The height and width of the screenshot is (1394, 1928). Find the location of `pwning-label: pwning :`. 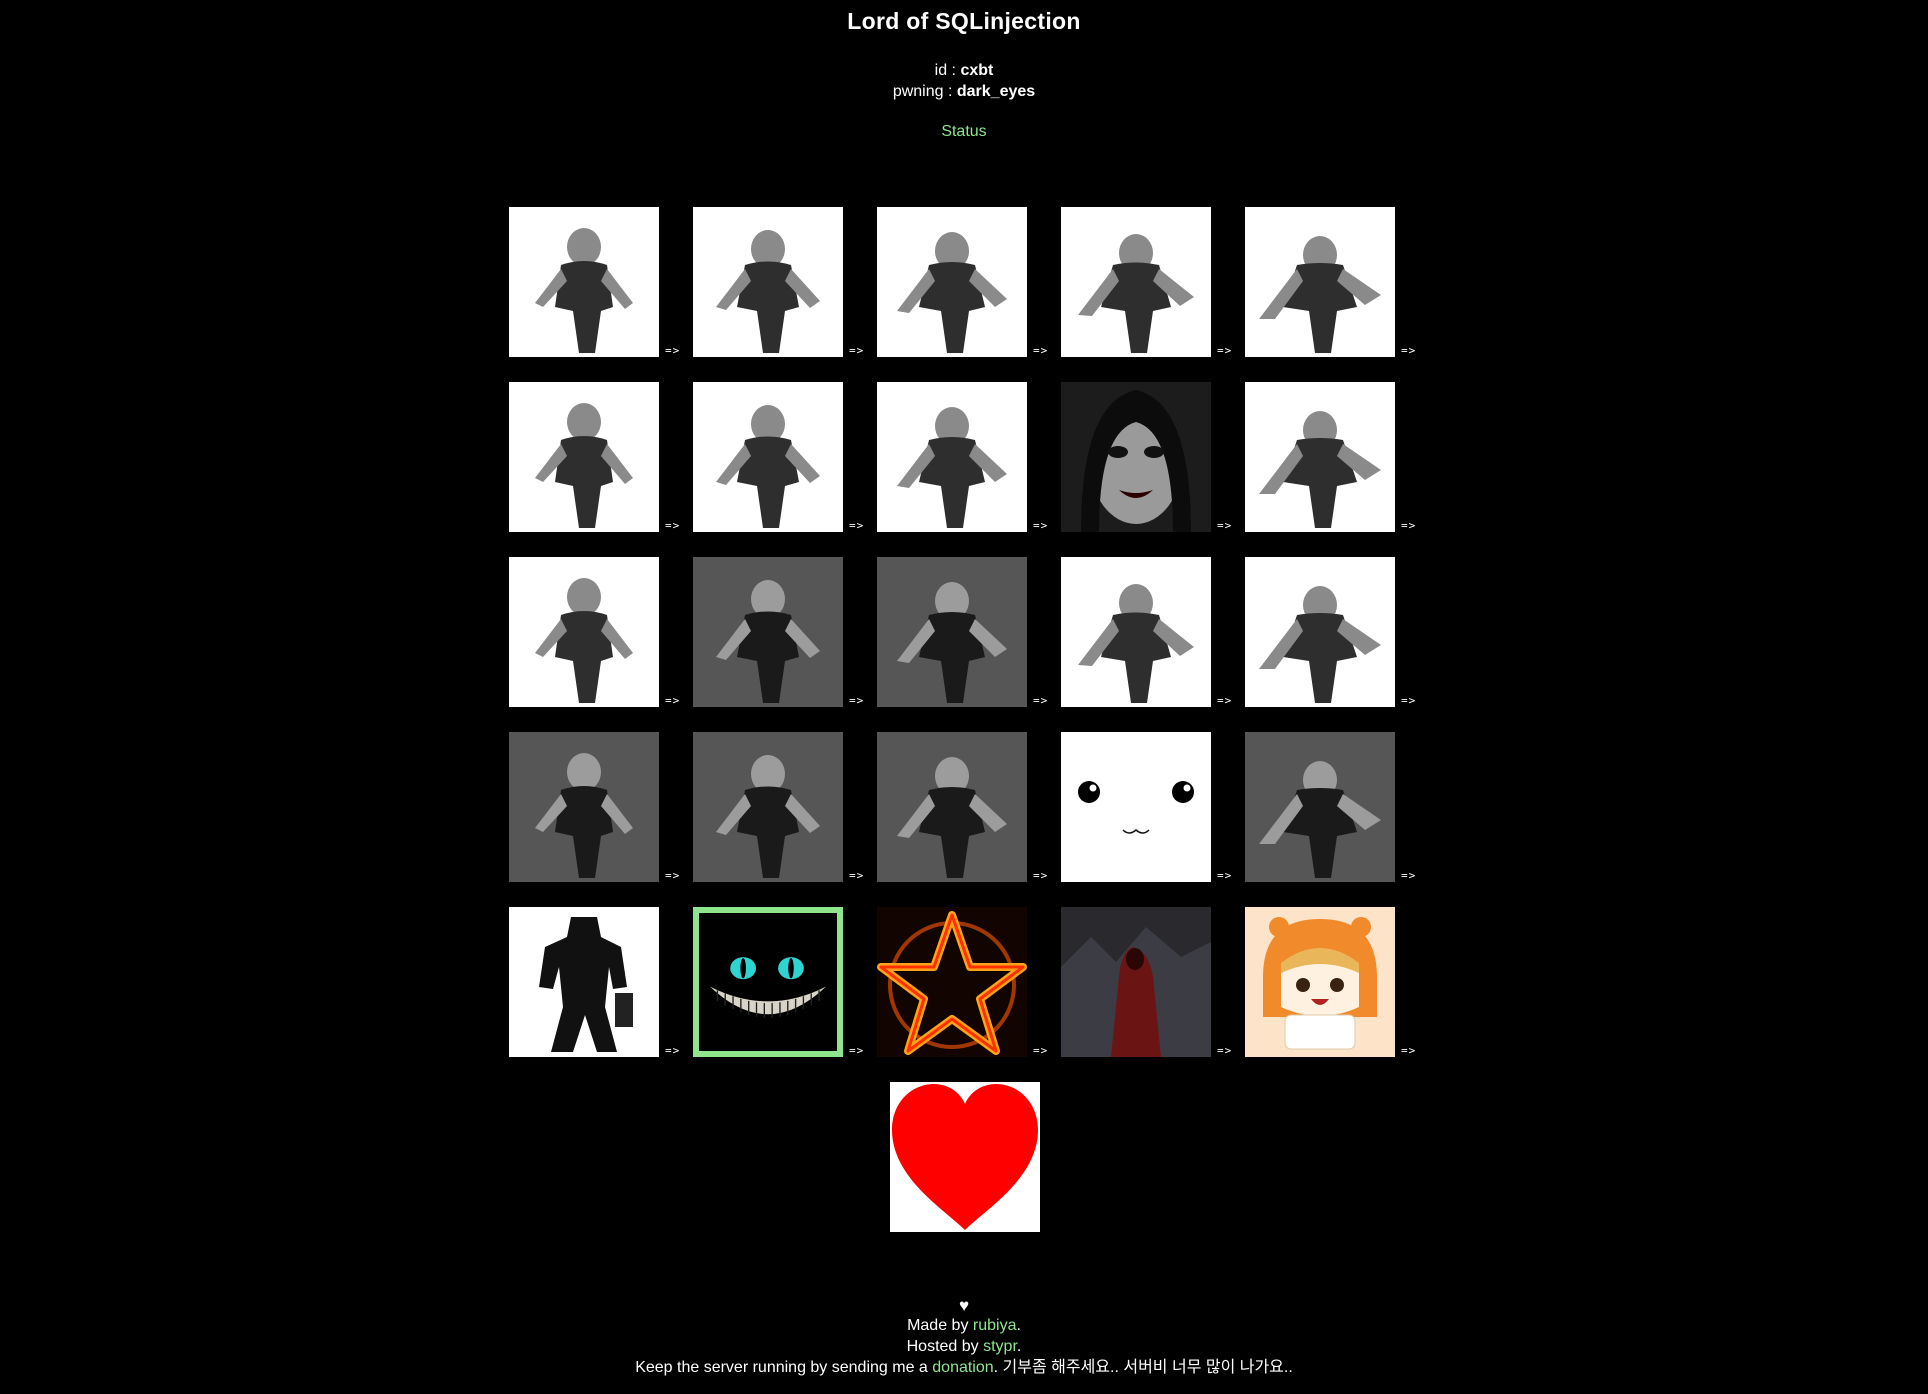

pwning-label: pwning : is located at coordinates (924, 91).